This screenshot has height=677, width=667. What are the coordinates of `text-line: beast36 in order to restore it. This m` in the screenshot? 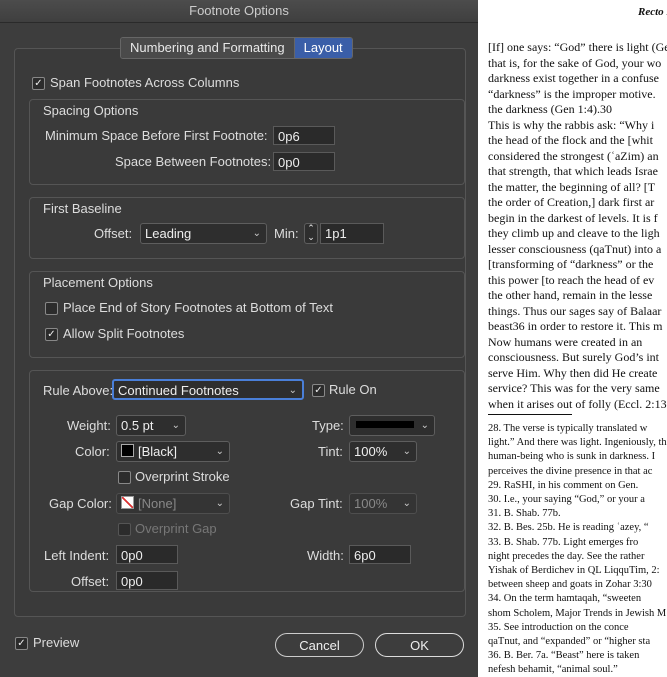 It's located at (575, 326).